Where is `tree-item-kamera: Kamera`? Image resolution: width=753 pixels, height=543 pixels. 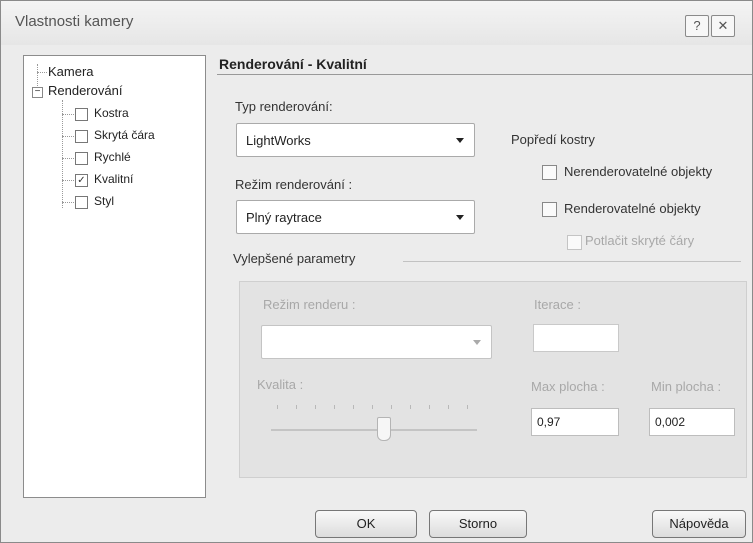 tree-item-kamera: Kamera is located at coordinates (71, 71).